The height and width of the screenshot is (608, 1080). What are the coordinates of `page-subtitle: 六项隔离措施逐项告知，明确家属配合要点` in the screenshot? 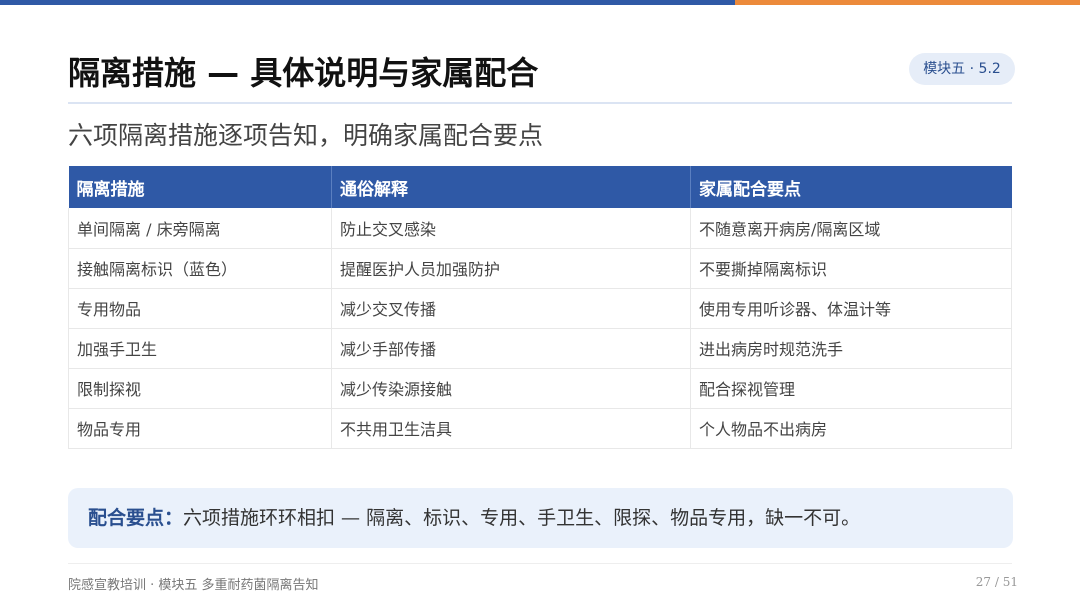 It's located at (306, 135).